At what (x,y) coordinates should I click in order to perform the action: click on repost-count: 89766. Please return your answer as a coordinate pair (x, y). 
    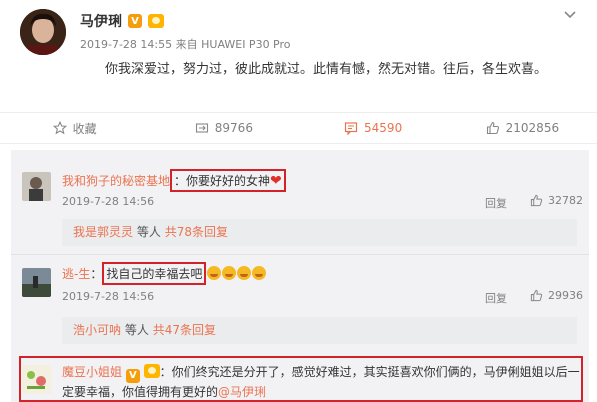
    Looking at the image, I should click on (233, 128).